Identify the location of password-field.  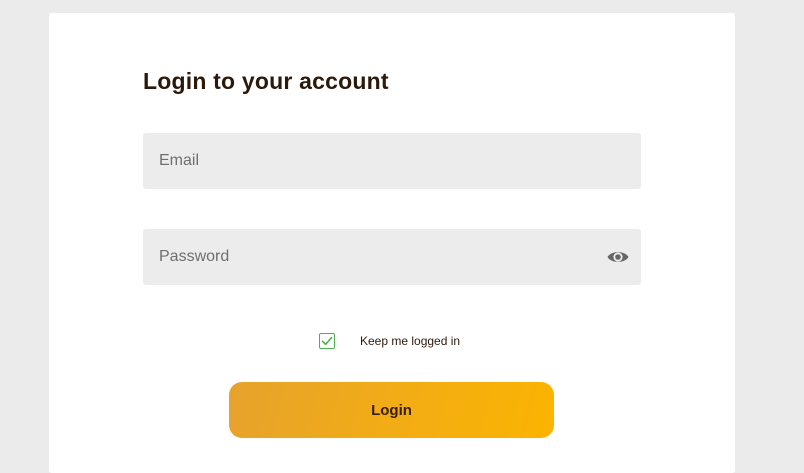
(392, 257).